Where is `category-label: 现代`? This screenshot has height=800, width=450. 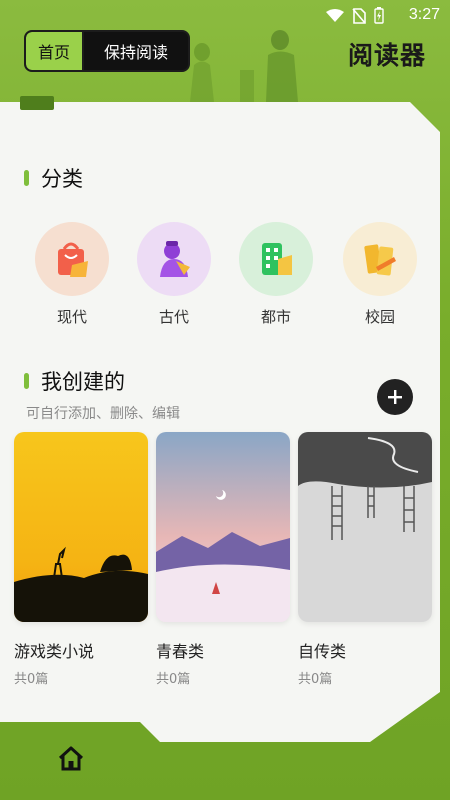 category-label: 现代 is located at coordinates (71, 317).